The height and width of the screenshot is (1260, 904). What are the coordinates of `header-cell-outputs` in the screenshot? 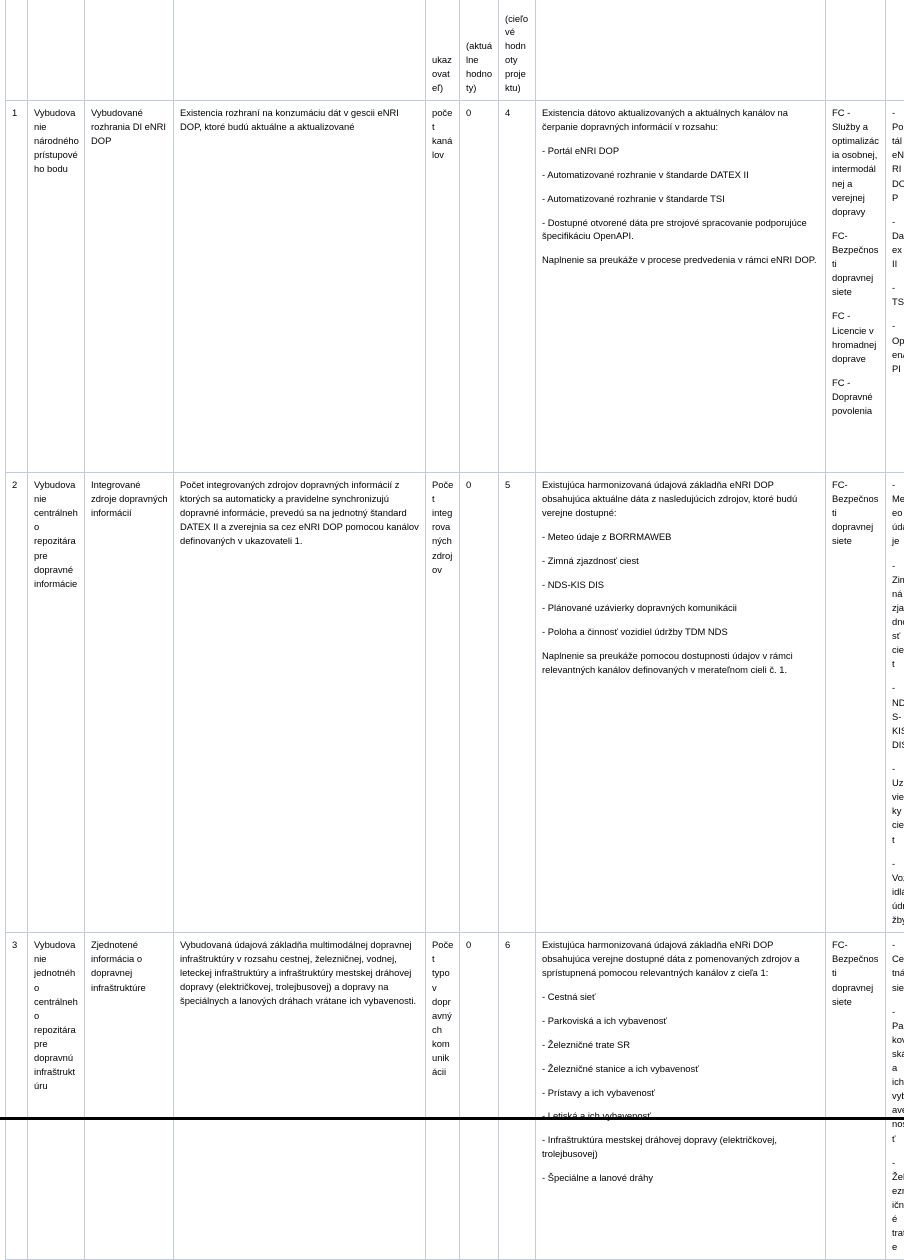 It's located at (895, 50).